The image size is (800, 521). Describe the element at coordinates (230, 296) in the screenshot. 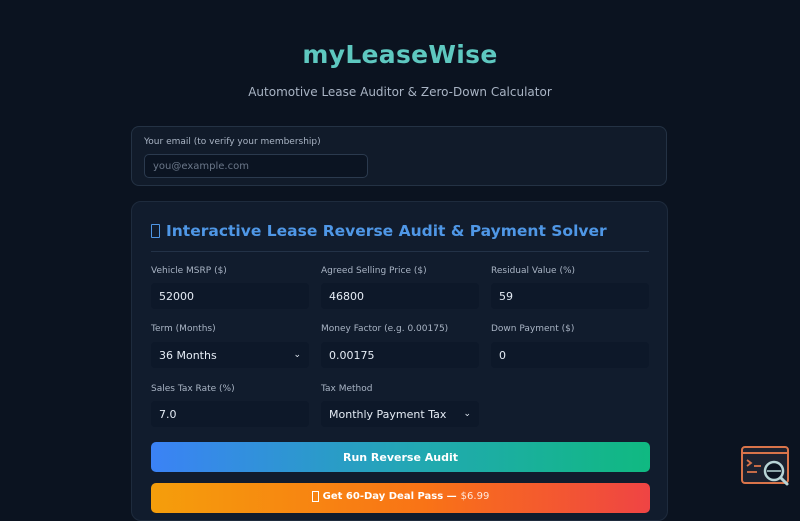

I see `msrp-input` at that location.